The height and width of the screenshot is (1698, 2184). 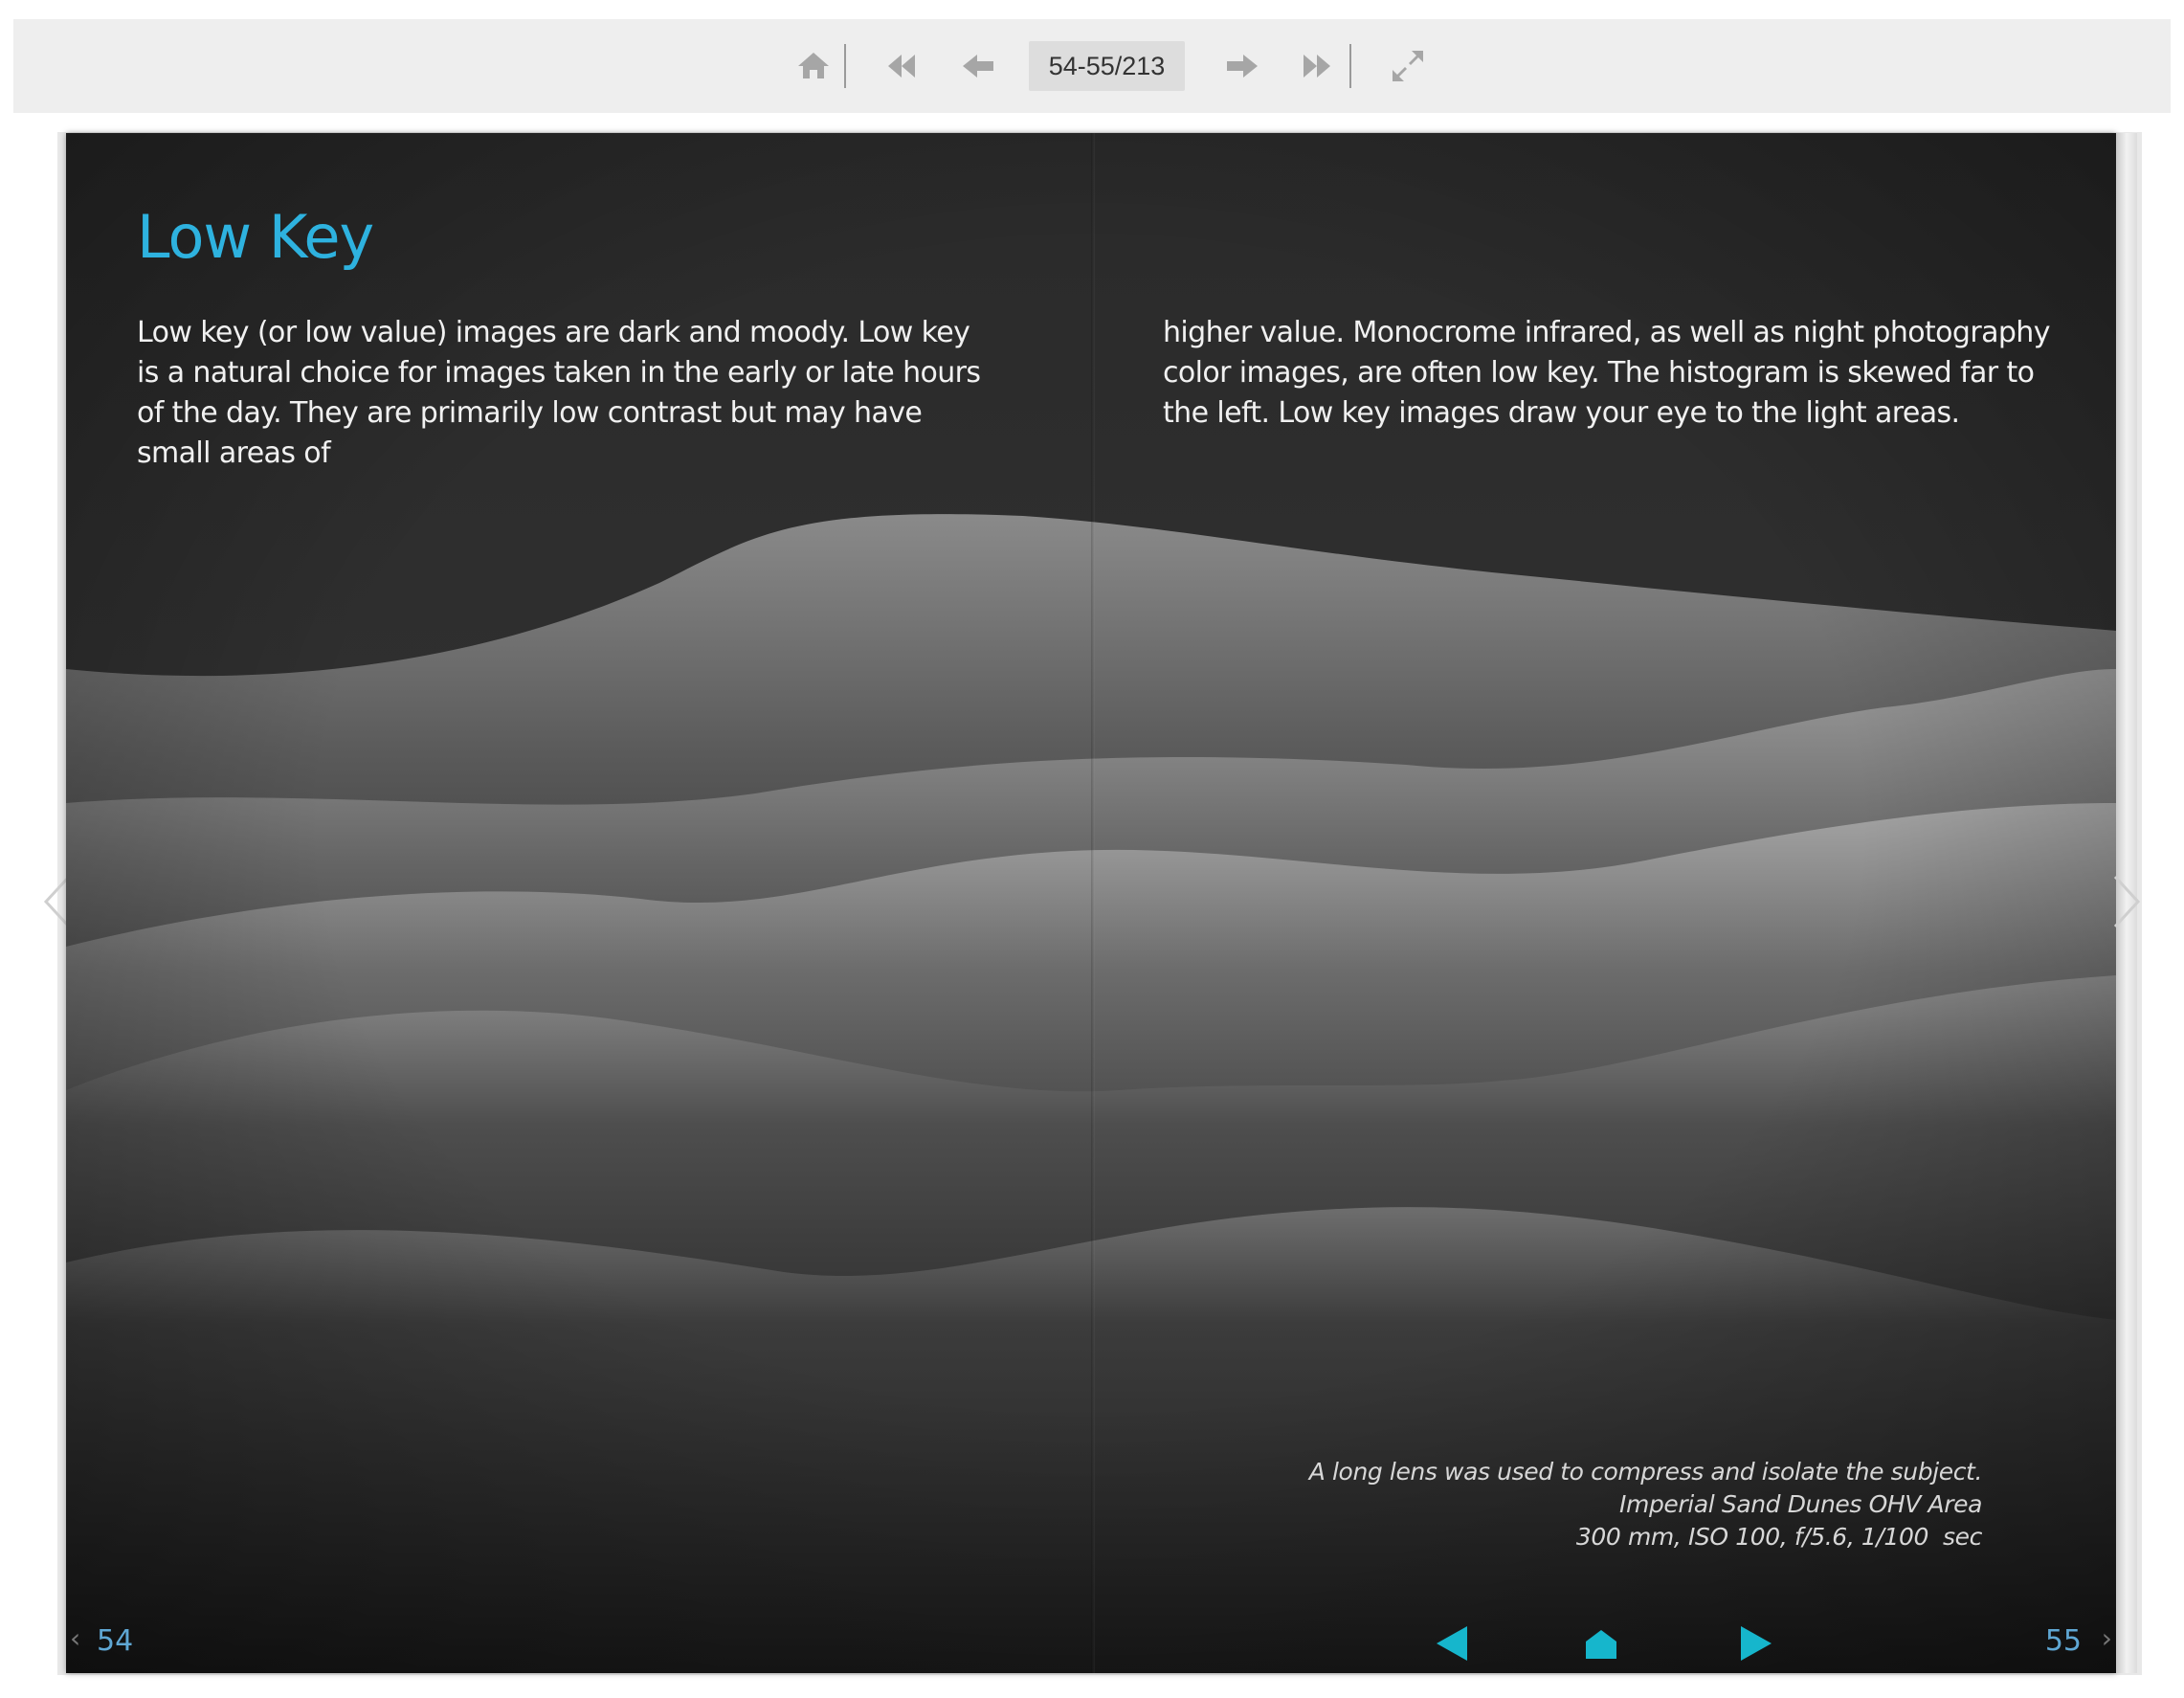 I want to click on next-triangle-icon, so click(x=1757, y=1644).